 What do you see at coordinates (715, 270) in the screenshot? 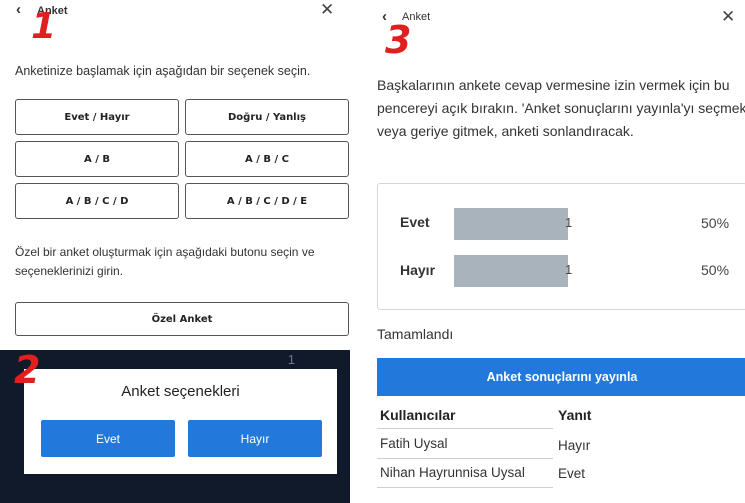
I see `result-percent-no: 50%` at bounding box center [715, 270].